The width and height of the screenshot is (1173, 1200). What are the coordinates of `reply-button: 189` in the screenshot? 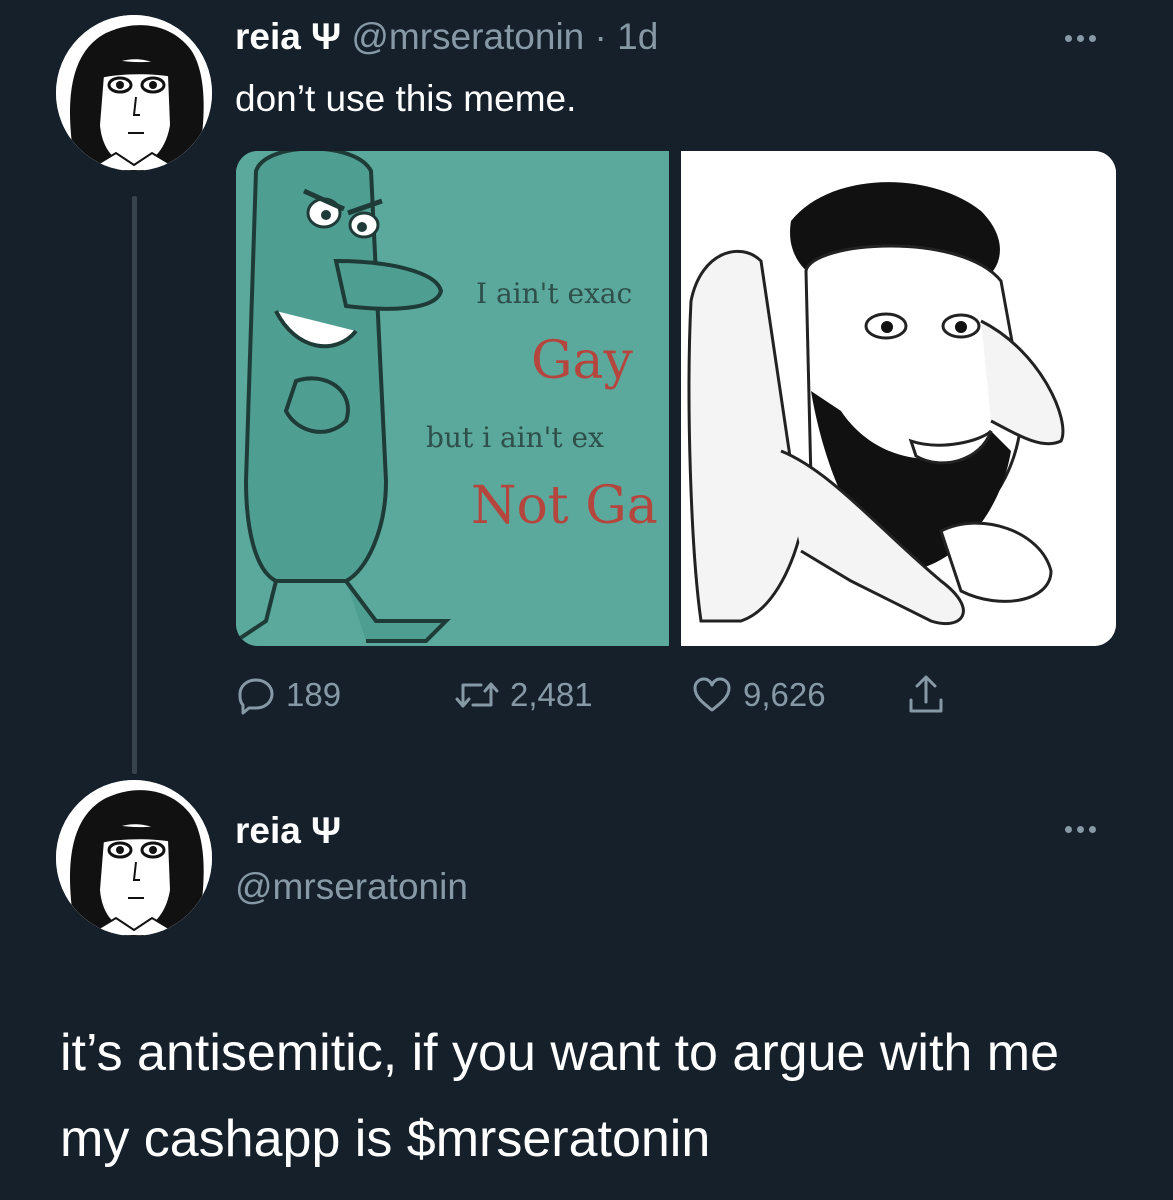 It's located at (288, 695).